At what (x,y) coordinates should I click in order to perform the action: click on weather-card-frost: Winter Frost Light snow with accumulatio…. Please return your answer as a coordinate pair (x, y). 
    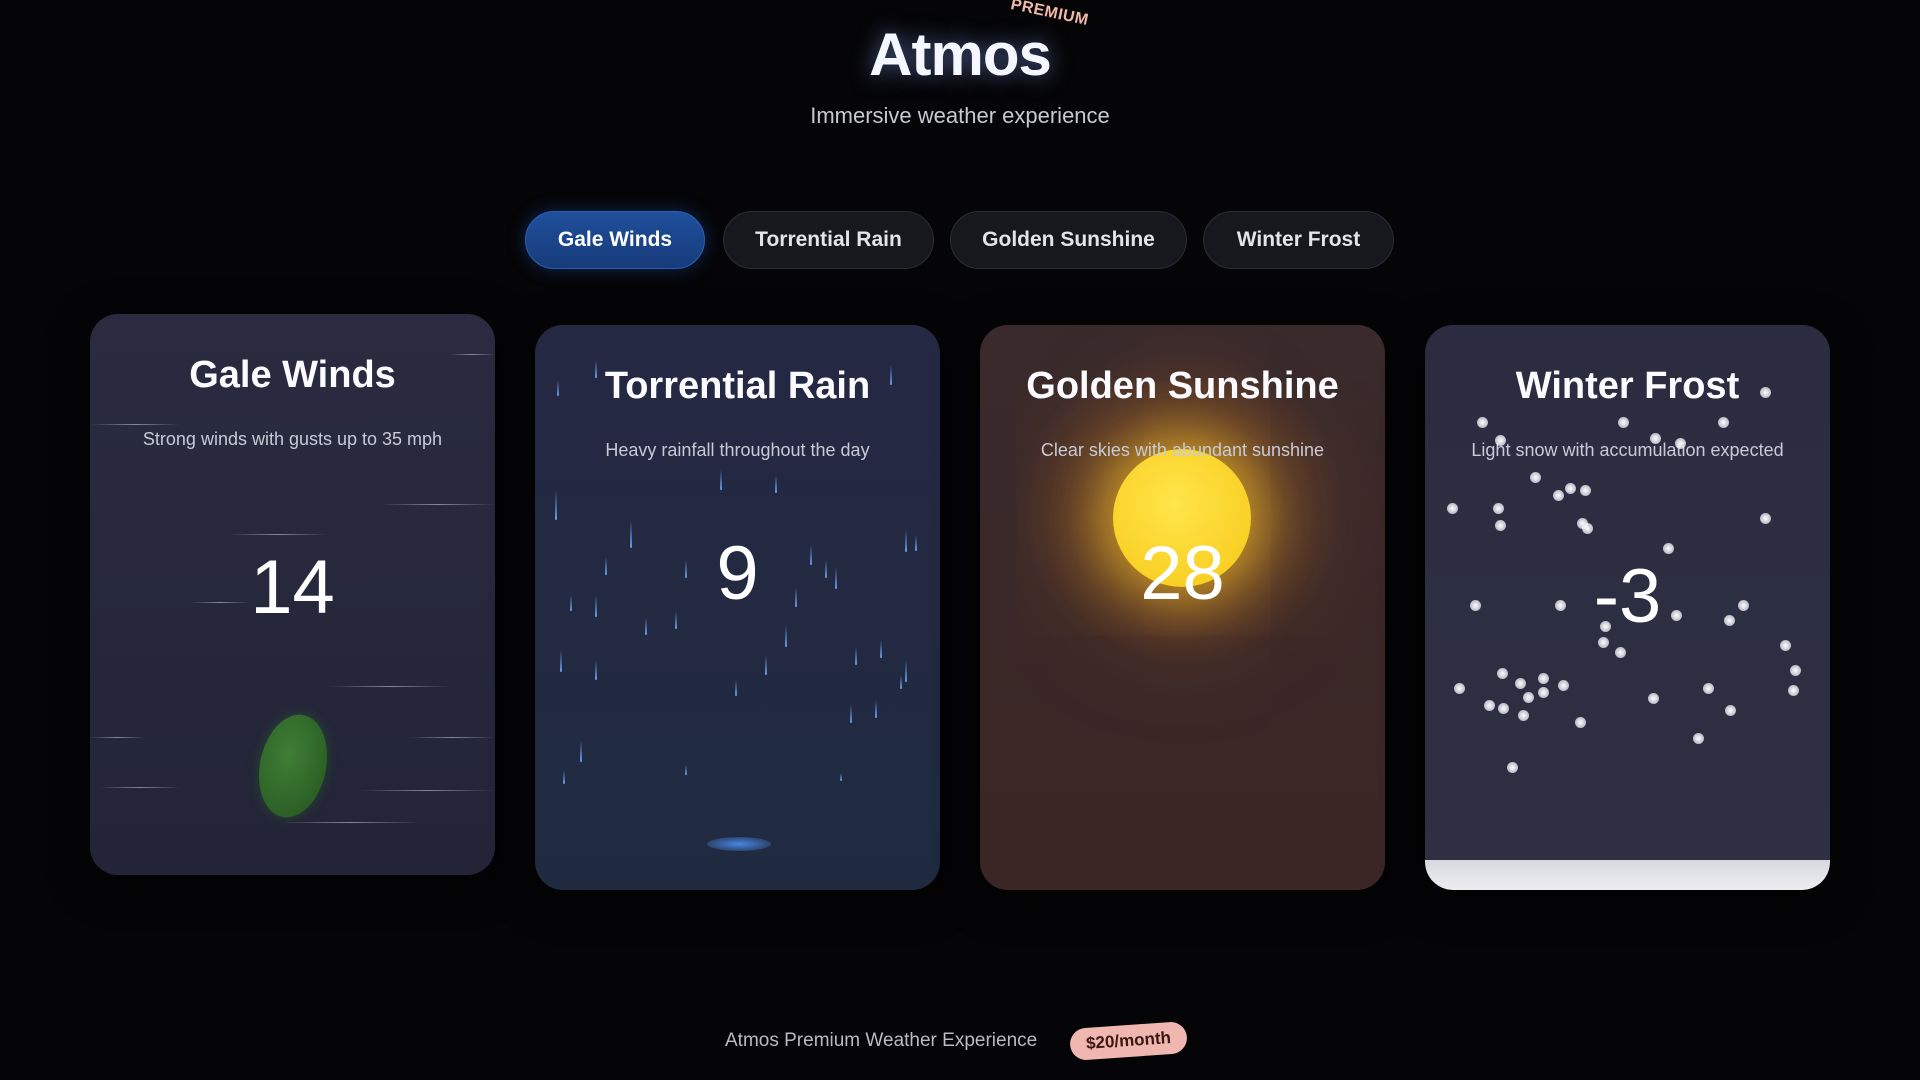
    Looking at the image, I should click on (1627, 607).